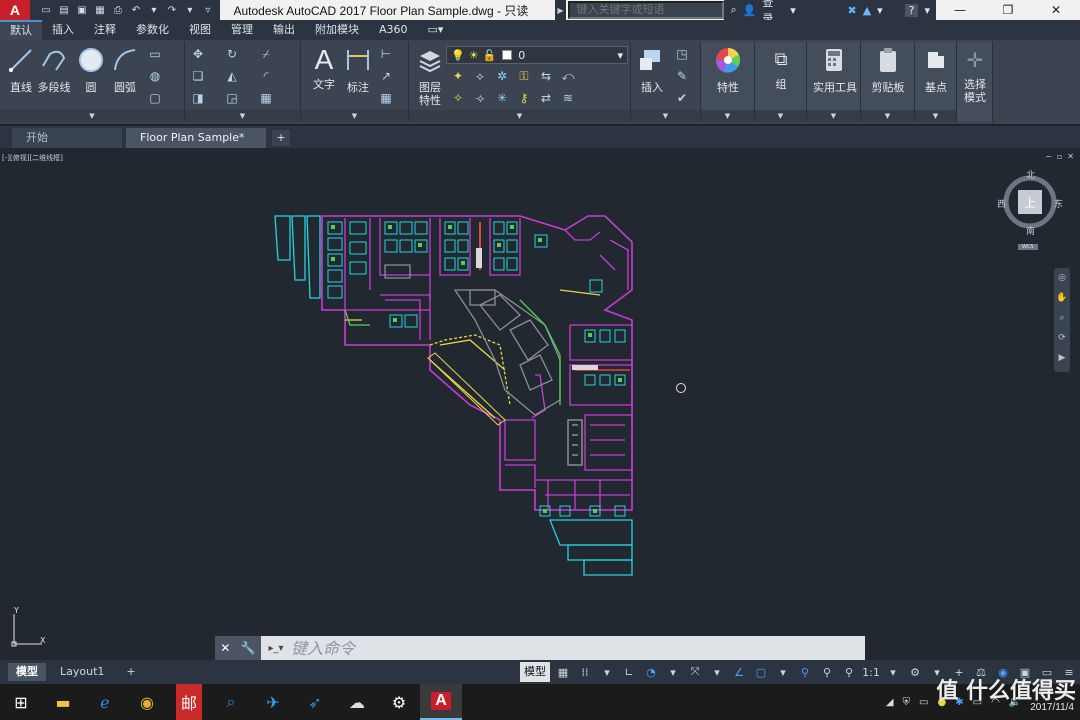 The width and height of the screenshot is (1080, 720). I want to click on dimension-button: 标注, so click(358, 70).